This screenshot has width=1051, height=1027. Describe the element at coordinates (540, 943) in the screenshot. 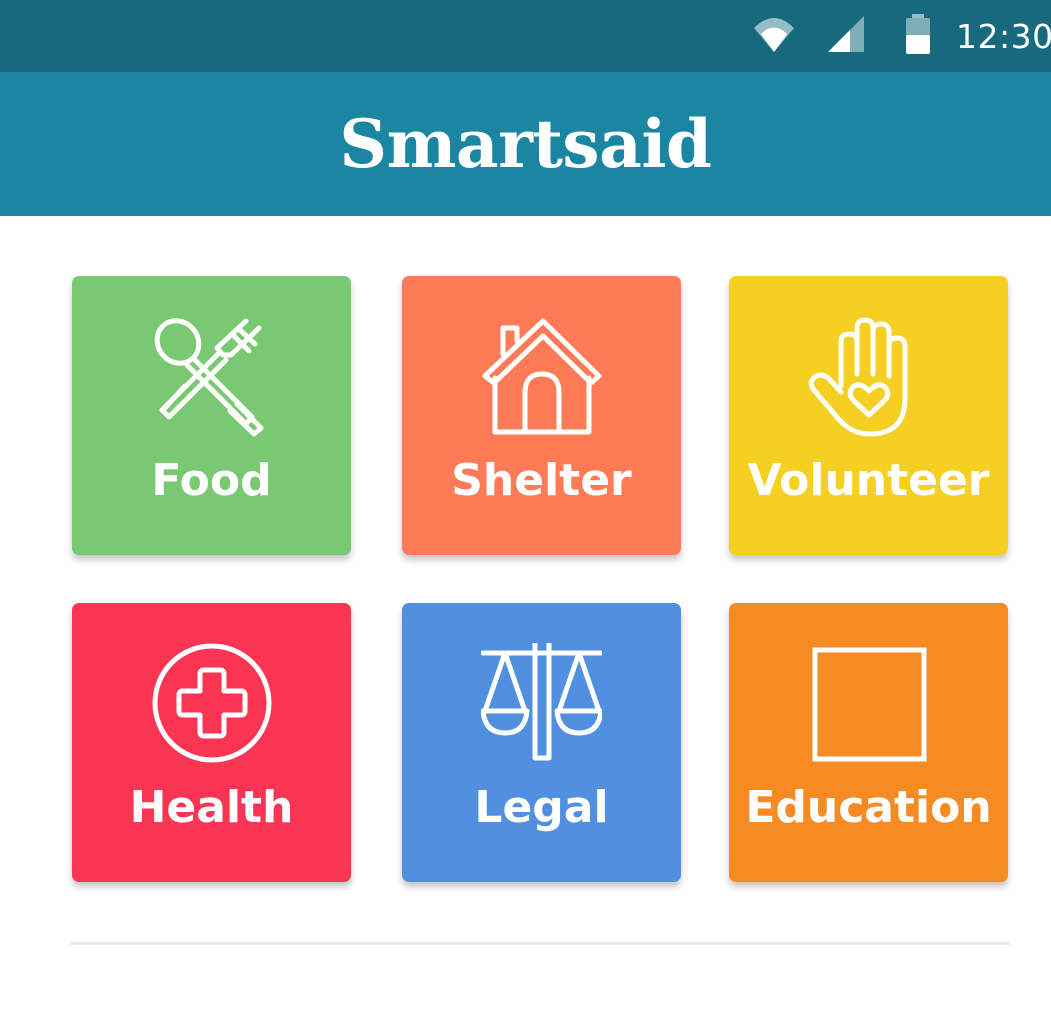

I see `section-divider` at that location.